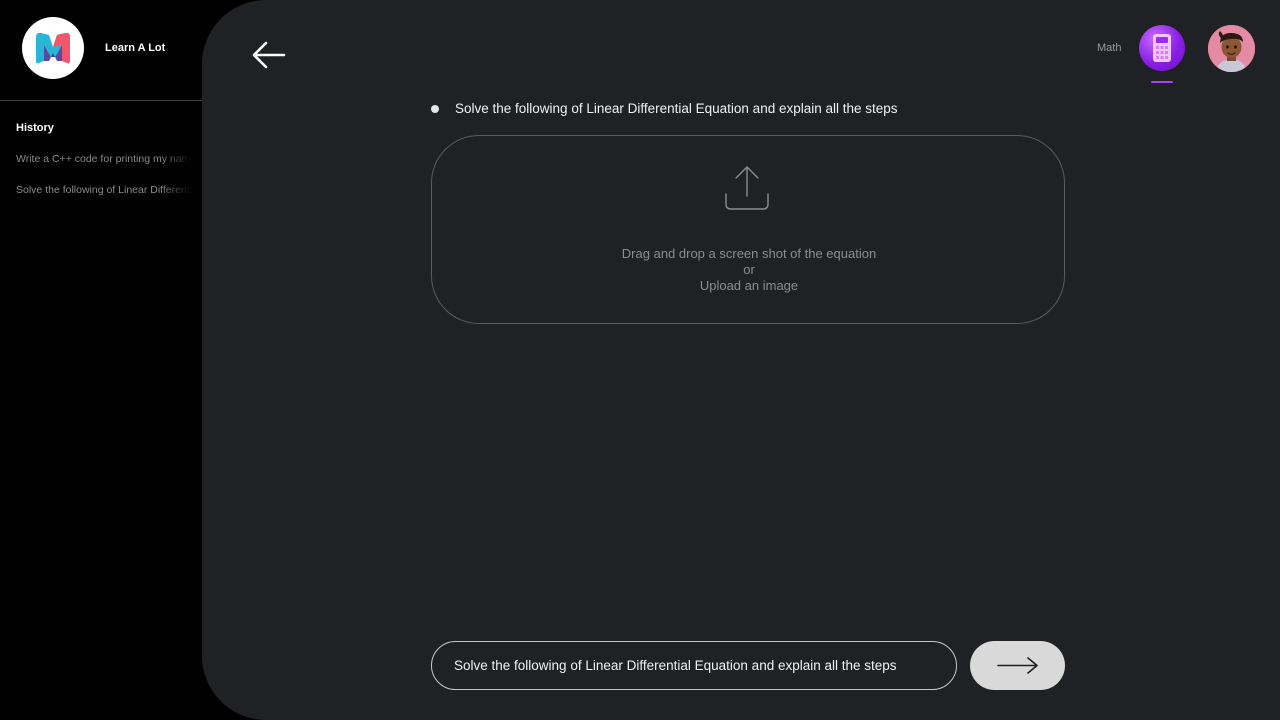  I want to click on brand-header: Learn A Lot, so click(101, 50).